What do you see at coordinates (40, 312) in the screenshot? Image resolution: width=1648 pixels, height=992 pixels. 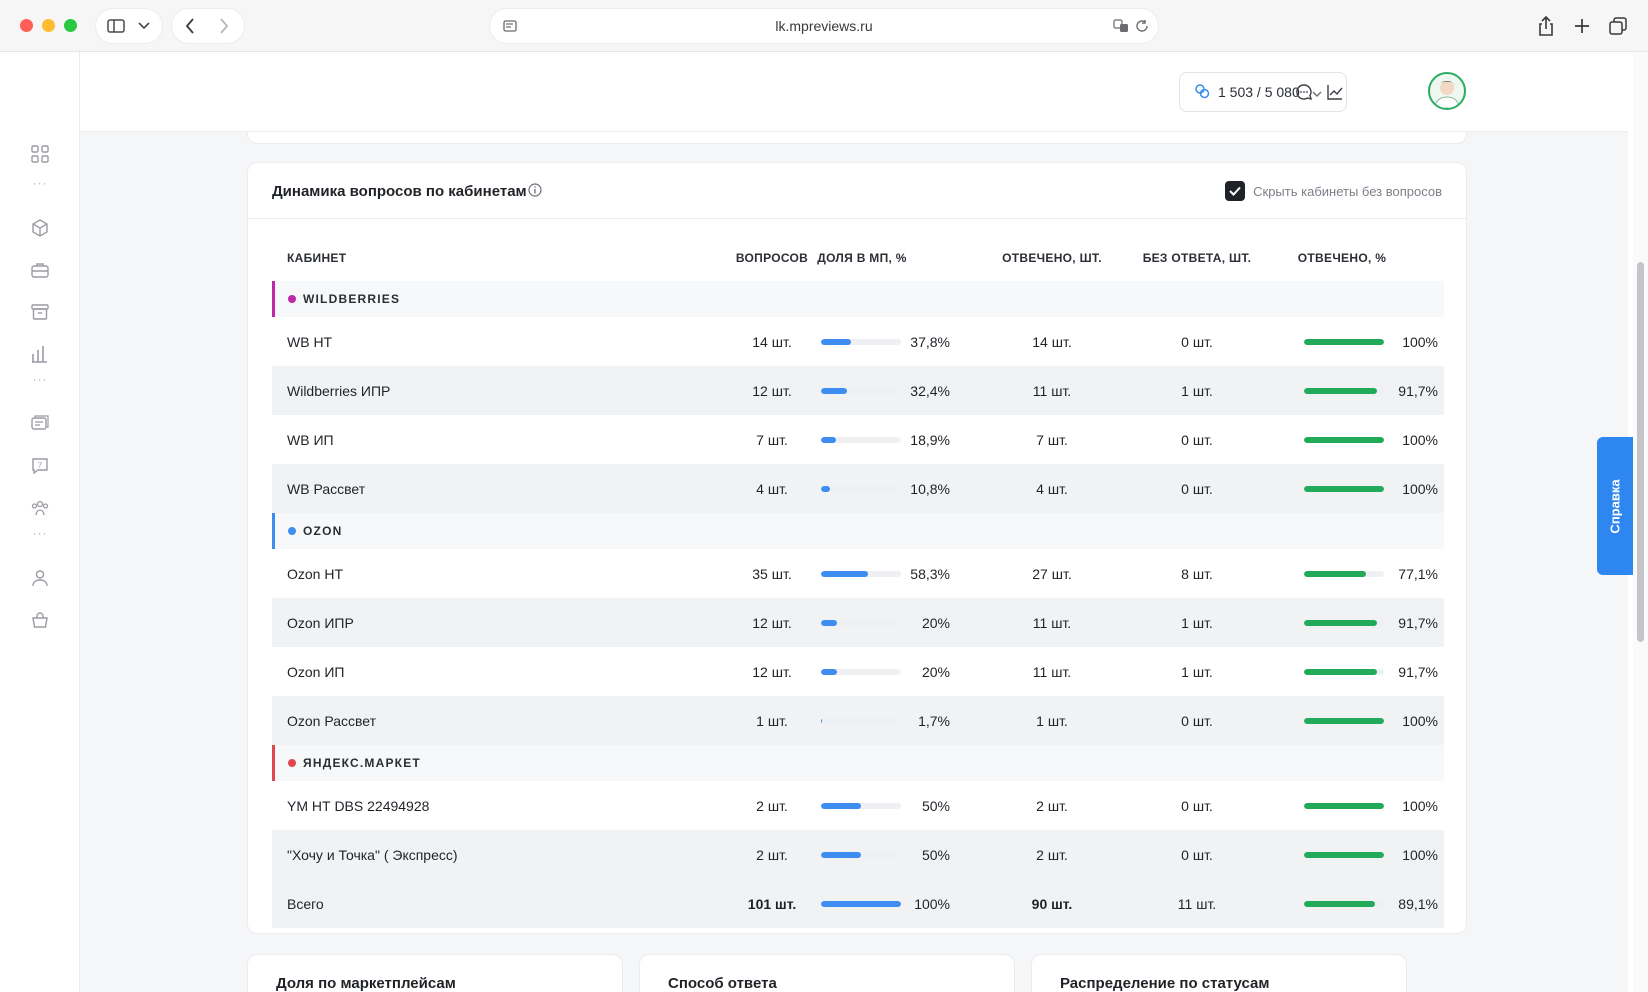 I see `archive-icon` at bounding box center [40, 312].